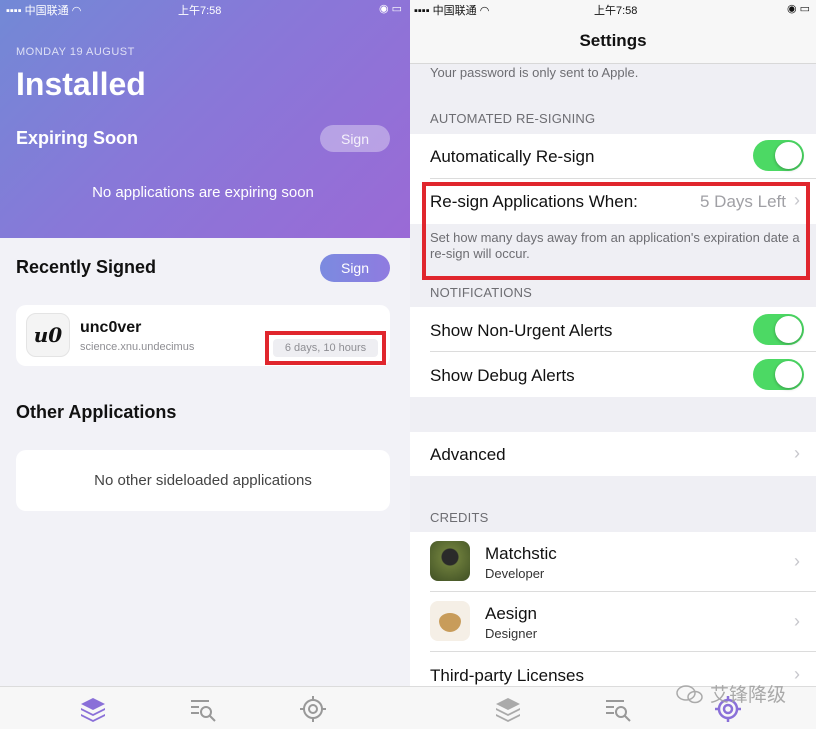 This screenshot has height=729, width=816. What do you see at coordinates (203, 480) in the screenshot?
I see `other-apps-empty: No other sideloaded applications` at bounding box center [203, 480].